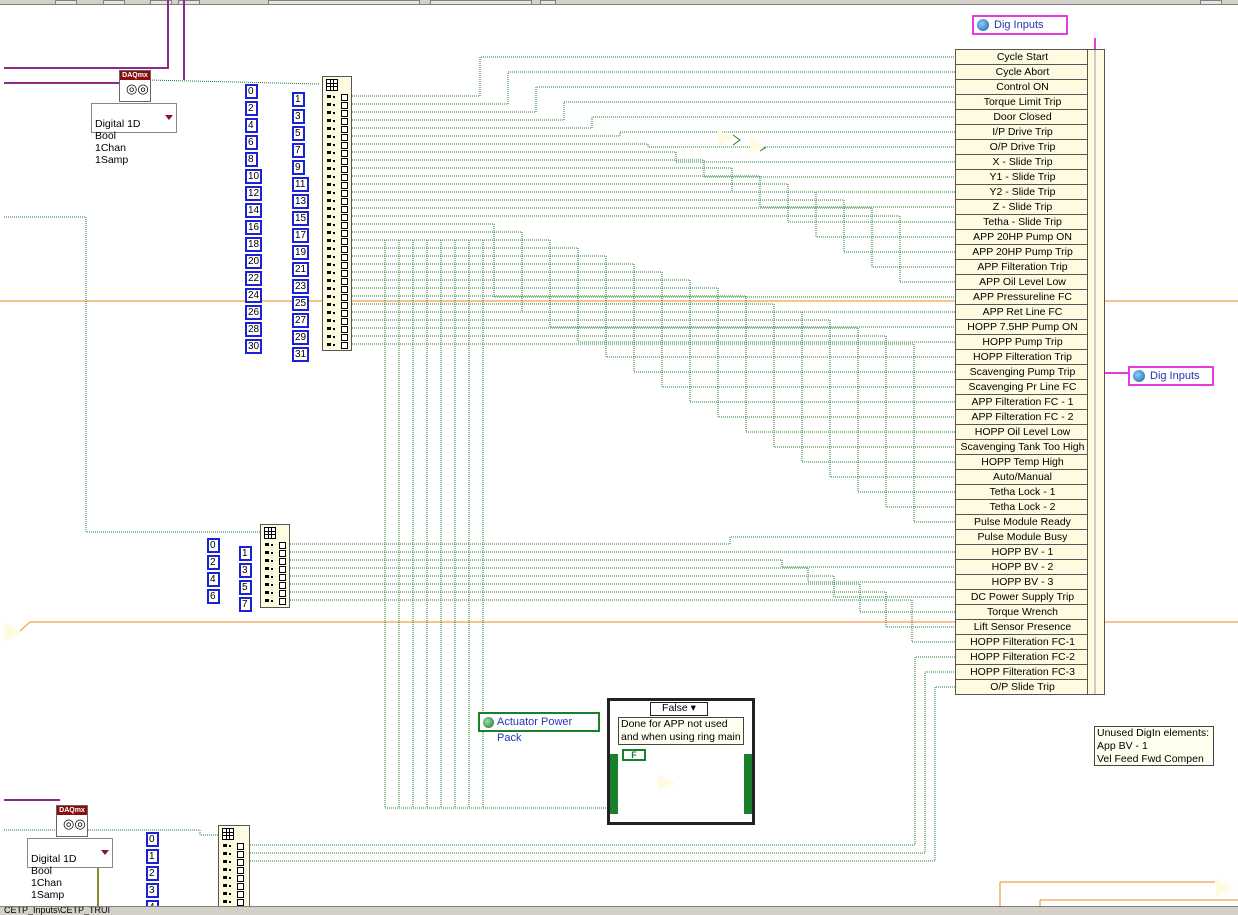  What do you see at coordinates (1022, 132) in the screenshot?
I see `bundle-element: I/P Drive Trip` at bounding box center [1022, 132].